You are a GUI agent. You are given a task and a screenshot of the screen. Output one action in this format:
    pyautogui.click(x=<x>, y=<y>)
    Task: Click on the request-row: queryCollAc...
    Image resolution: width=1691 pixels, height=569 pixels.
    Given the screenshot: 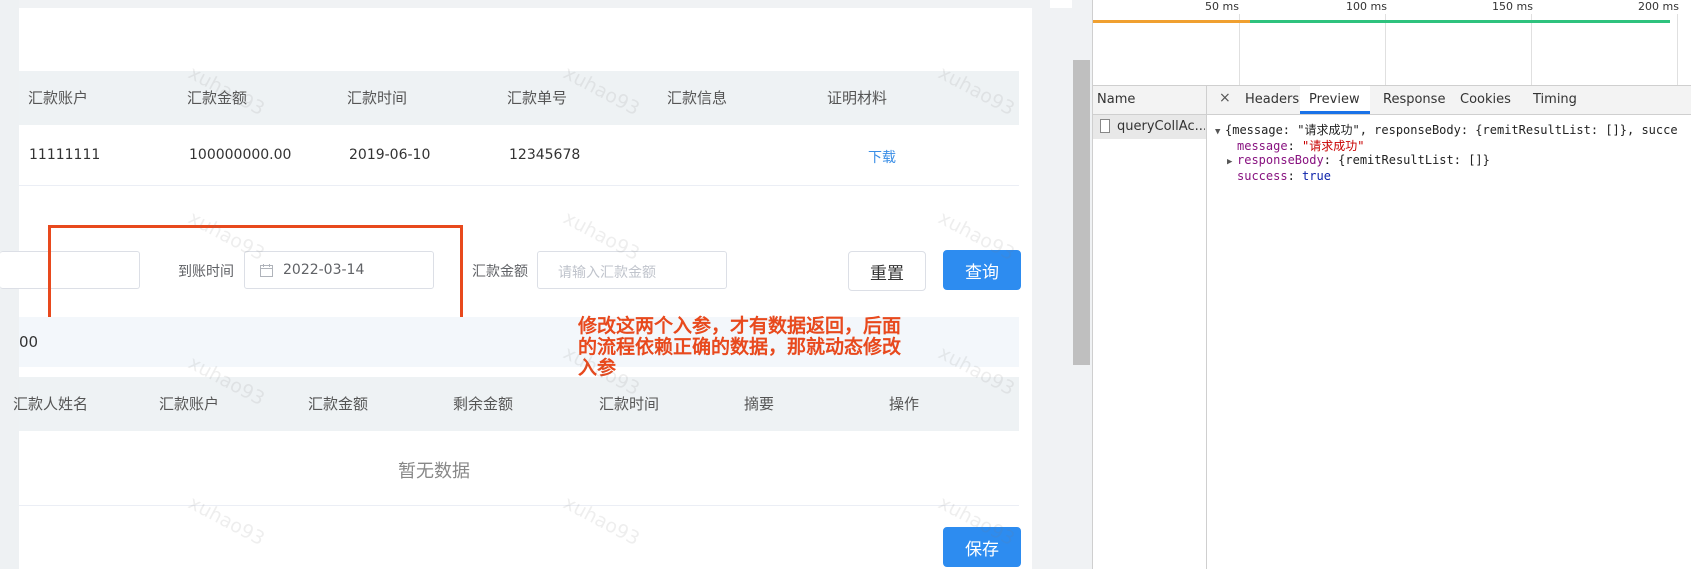 What is the action you would take?
    pyautogui.click(x=1149, y=127)
    